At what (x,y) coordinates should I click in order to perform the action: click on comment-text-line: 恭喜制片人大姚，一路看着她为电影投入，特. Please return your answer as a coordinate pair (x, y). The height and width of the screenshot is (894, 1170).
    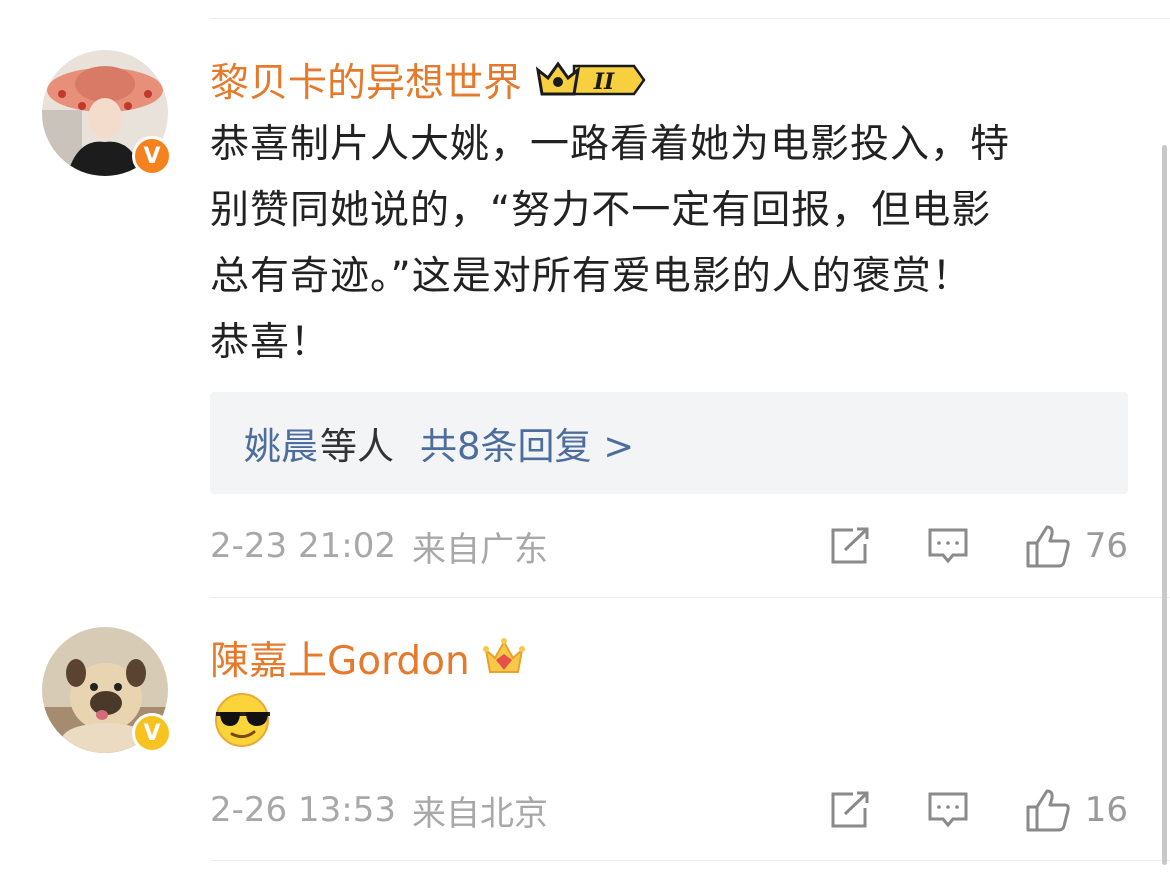
    Looking at the image, I should click on (610, 144).